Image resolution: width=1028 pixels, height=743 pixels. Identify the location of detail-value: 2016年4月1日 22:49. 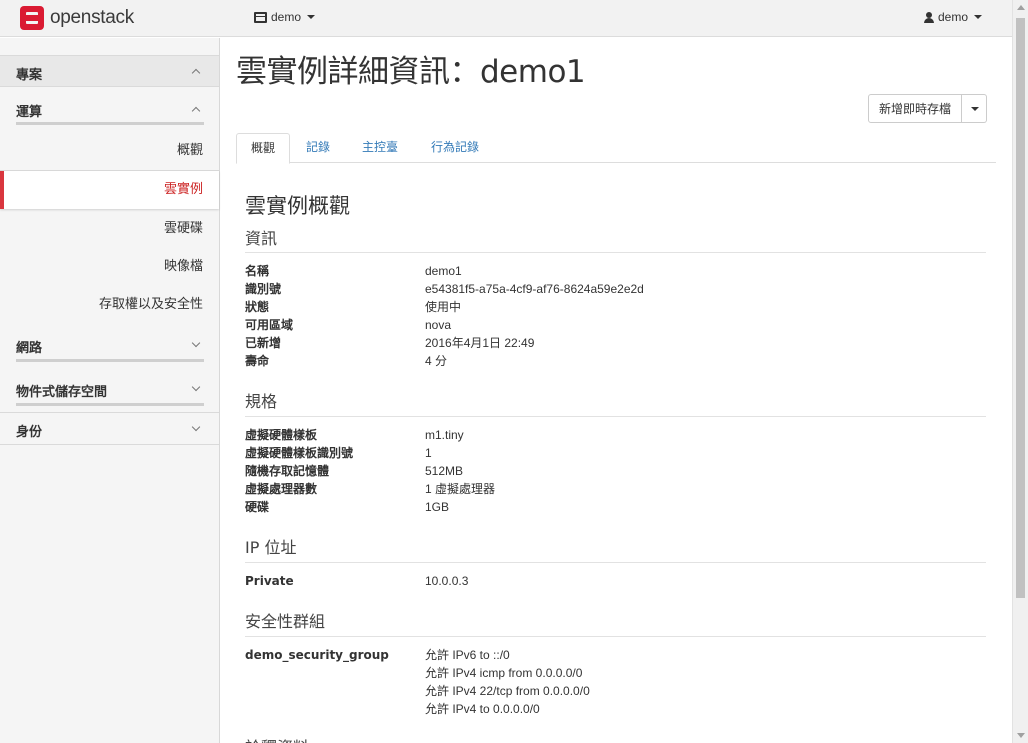
(480, 343).